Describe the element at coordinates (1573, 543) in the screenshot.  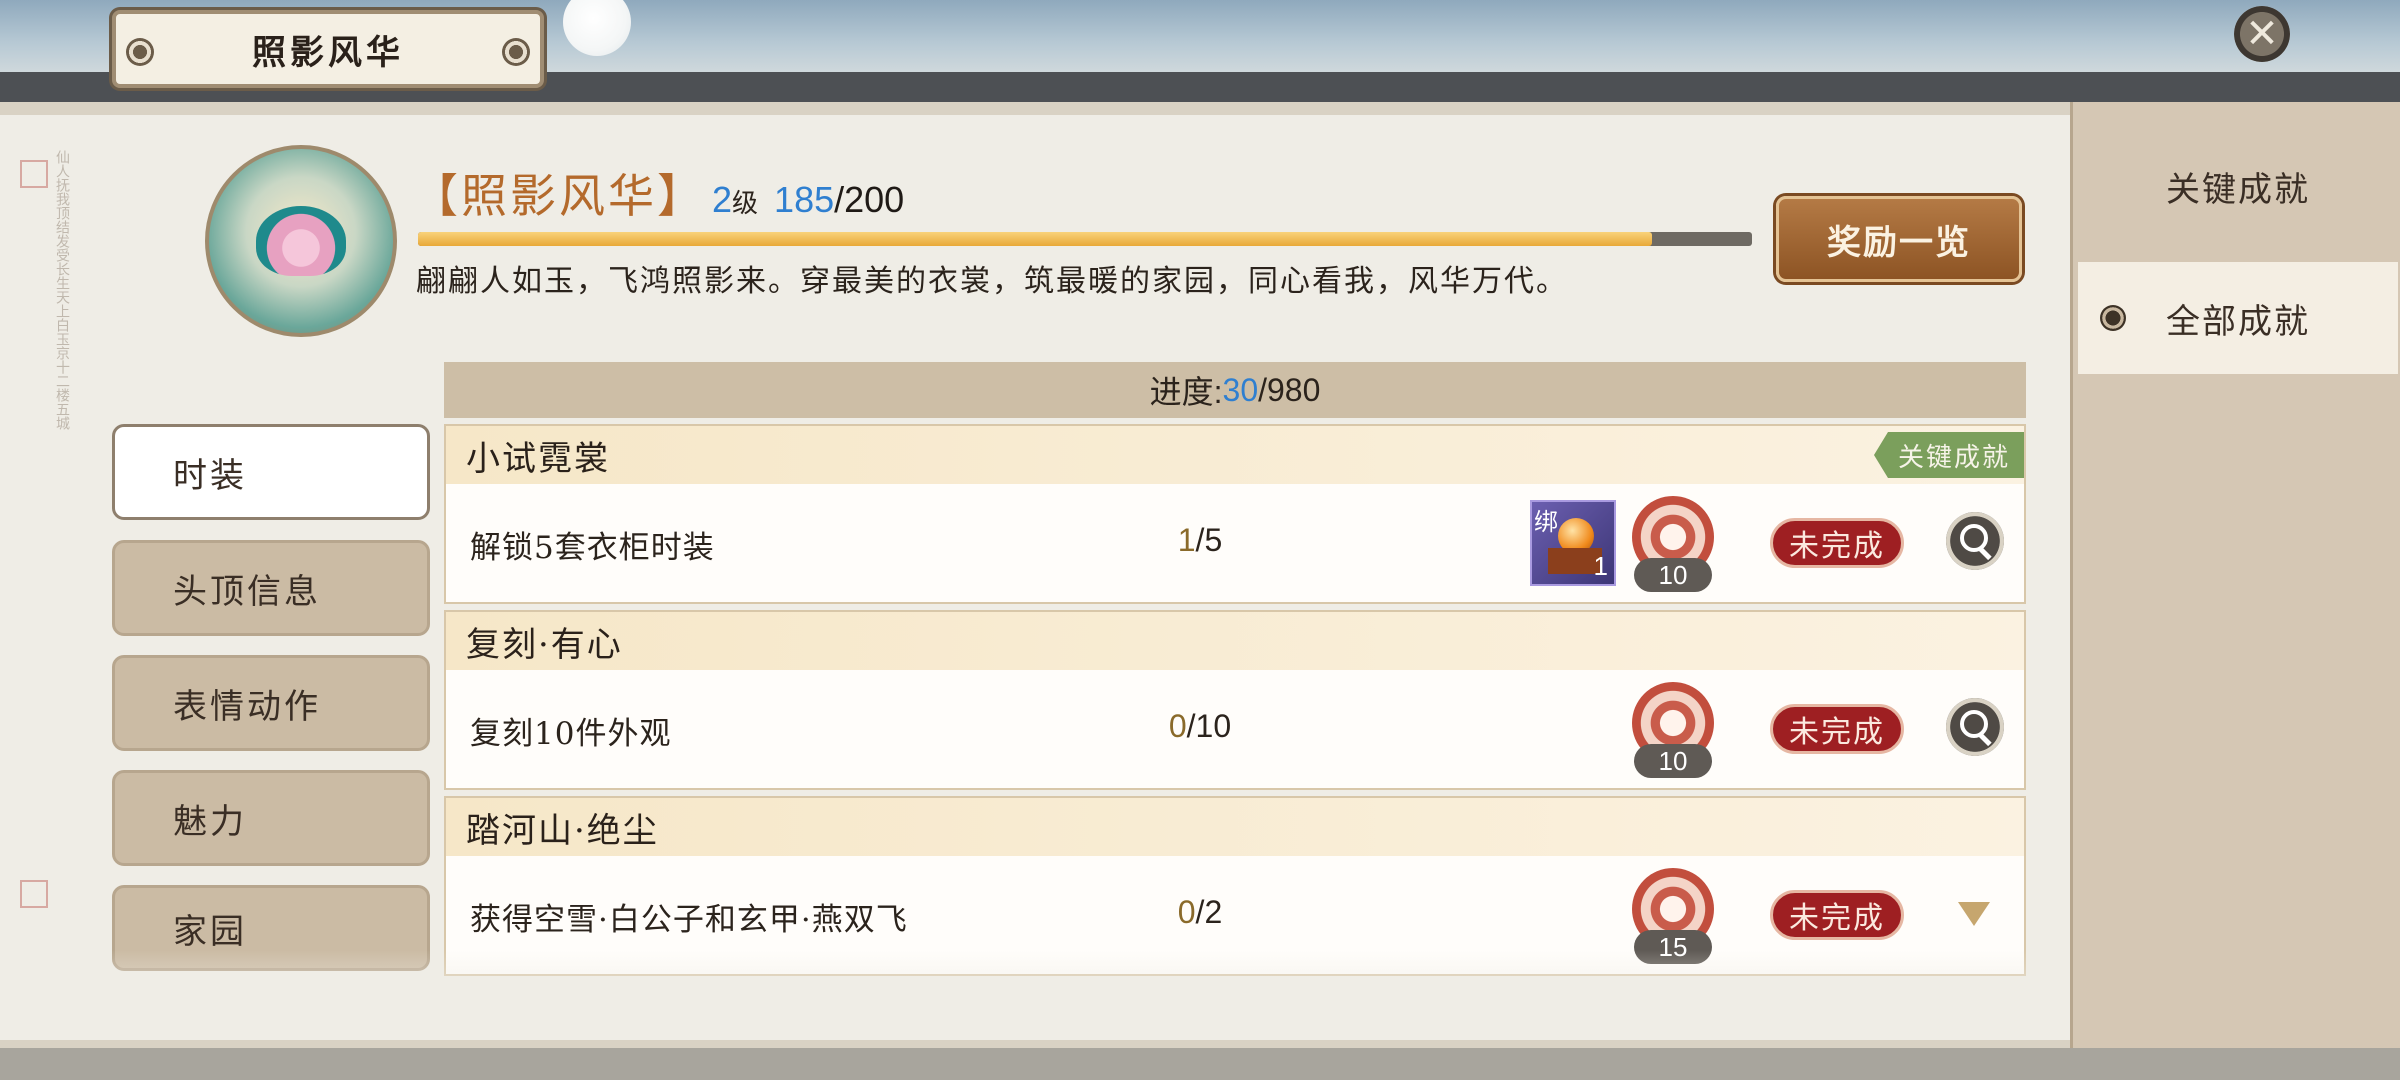
I see `reward-item: 绑 1` at that location.